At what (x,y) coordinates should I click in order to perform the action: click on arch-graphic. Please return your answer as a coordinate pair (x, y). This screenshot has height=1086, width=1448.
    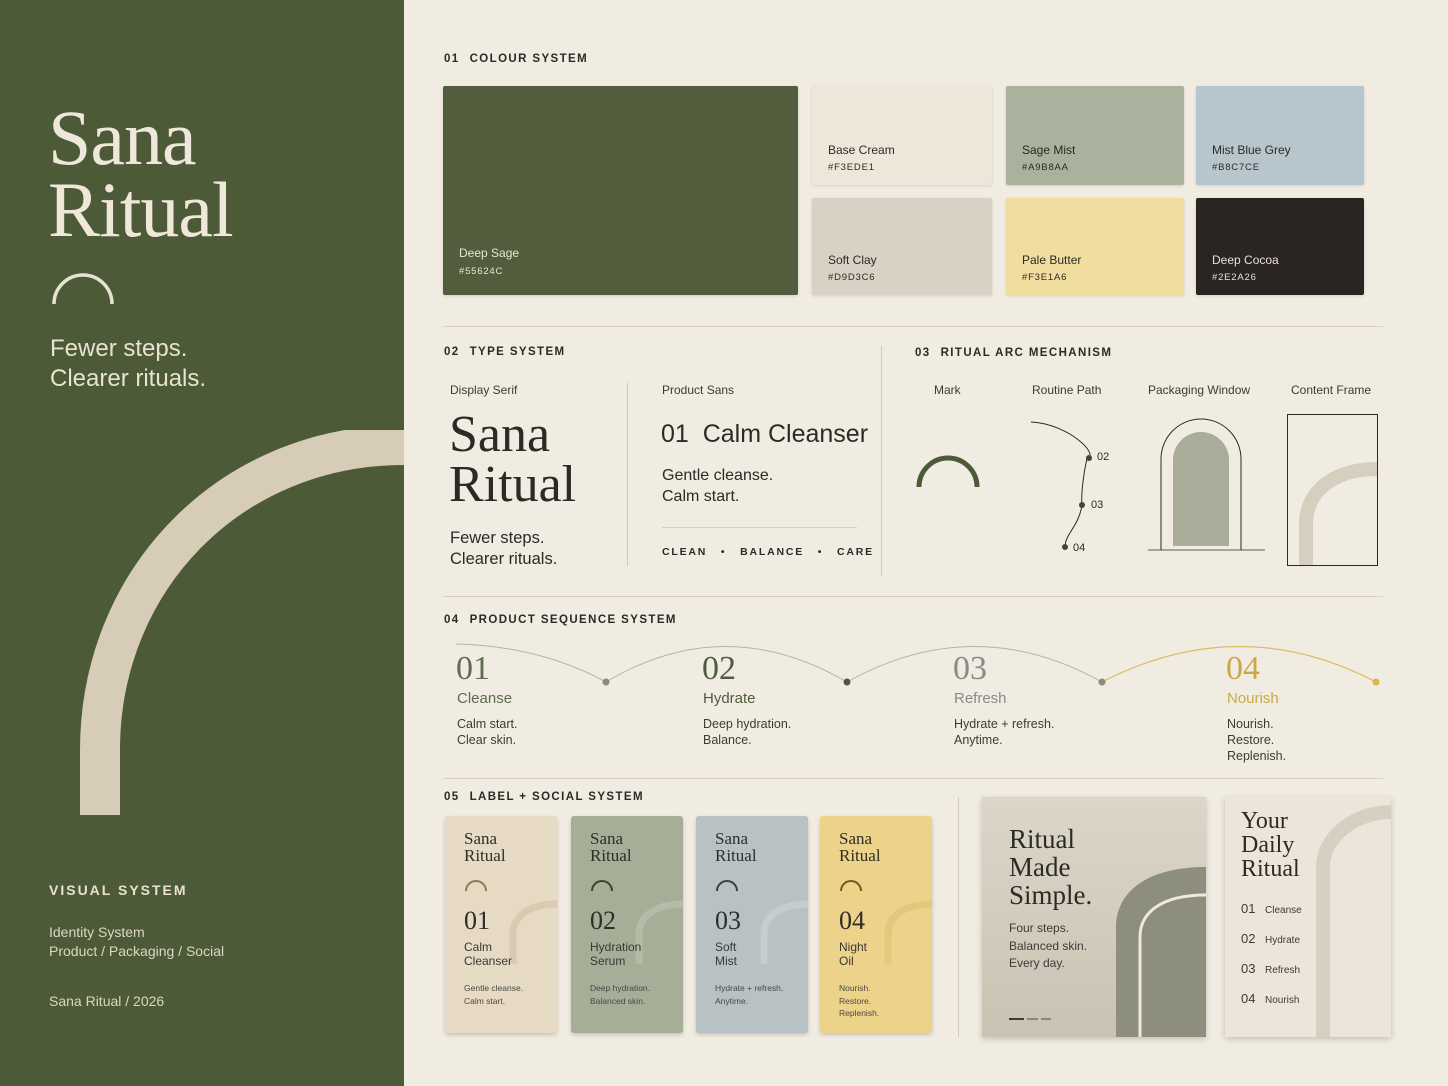
    Looking at the image, I should click on (1353, 921).